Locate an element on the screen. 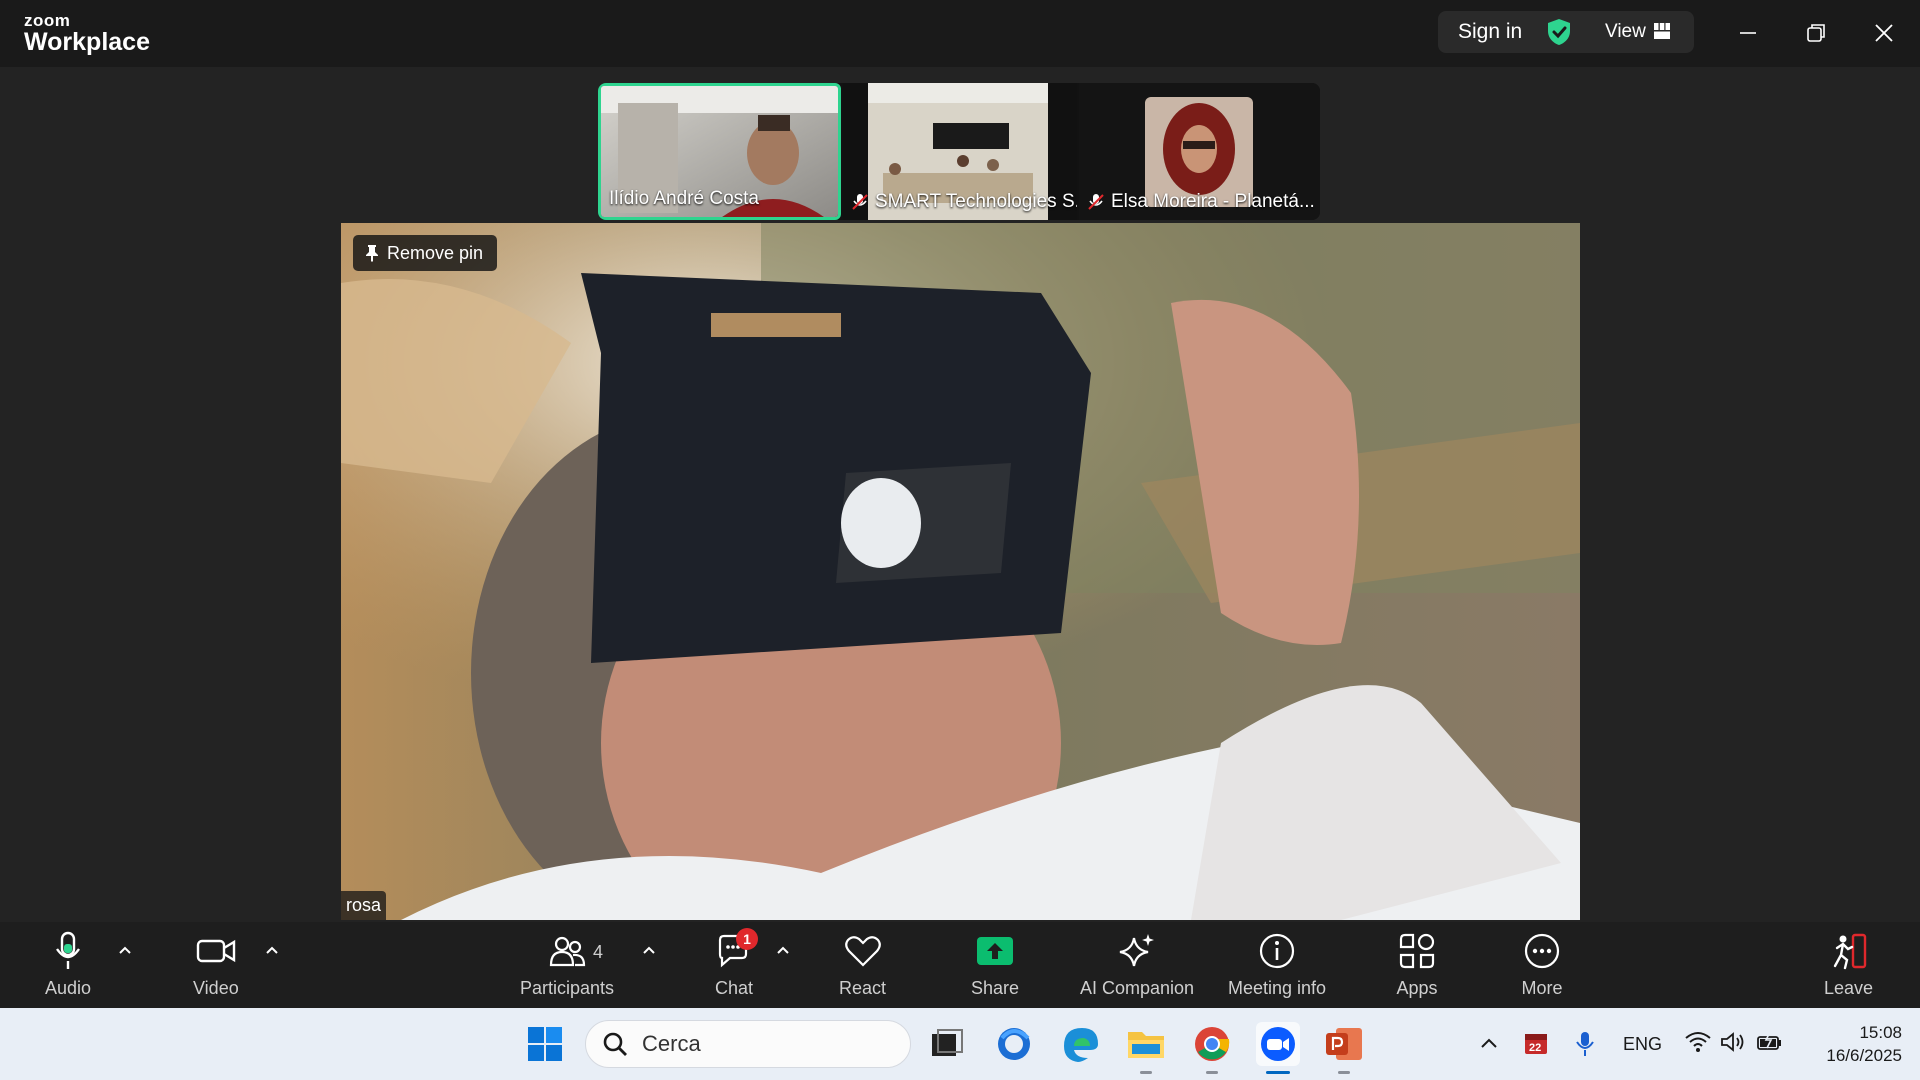  apps-label: Apps is located at coordinates (1417, 988).